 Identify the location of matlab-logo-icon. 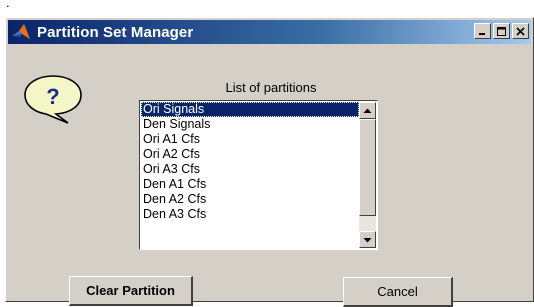
(21, 32).